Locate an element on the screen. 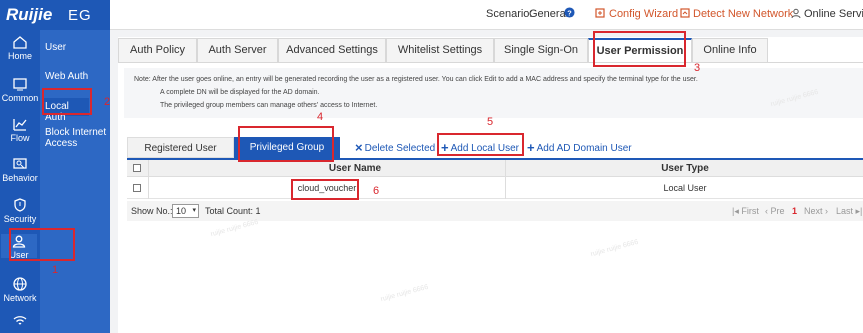 This screenshot has width=863, height=333. nav-common: Common is located at coordinates (20, 90).